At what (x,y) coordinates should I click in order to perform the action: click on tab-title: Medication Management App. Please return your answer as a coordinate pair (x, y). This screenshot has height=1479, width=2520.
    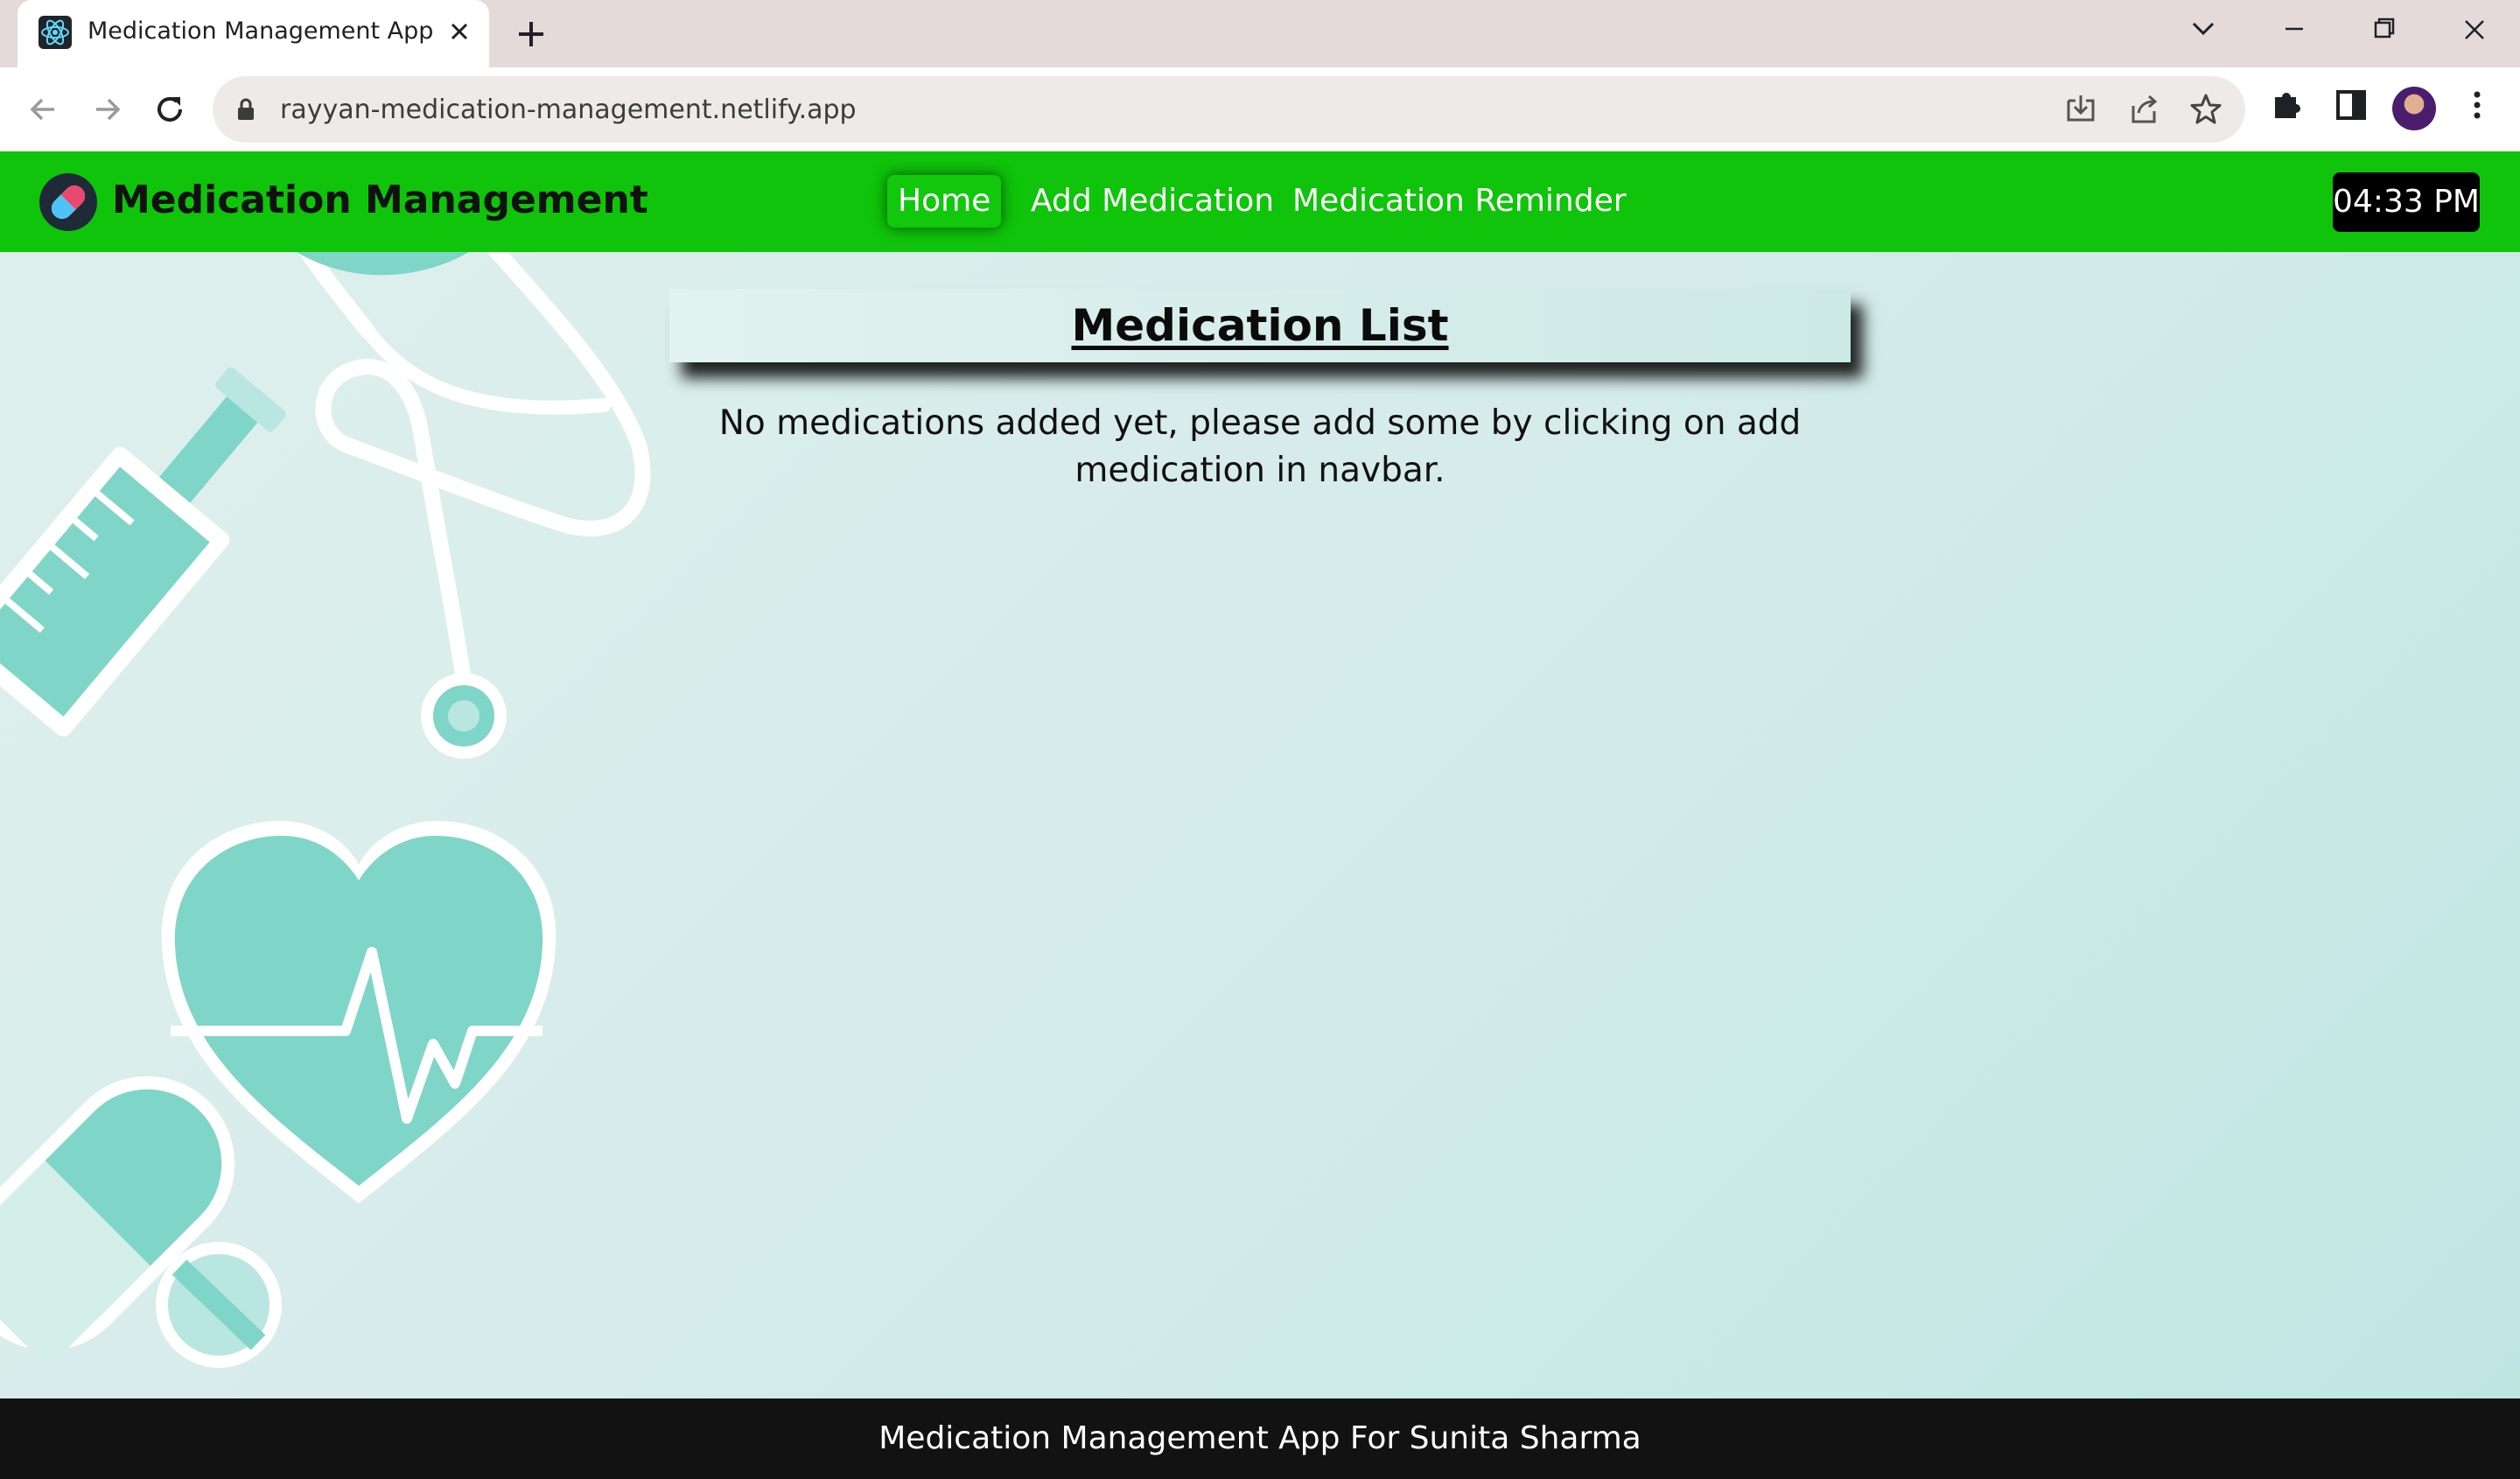
    Looking at the image, I should click on (261, 32).